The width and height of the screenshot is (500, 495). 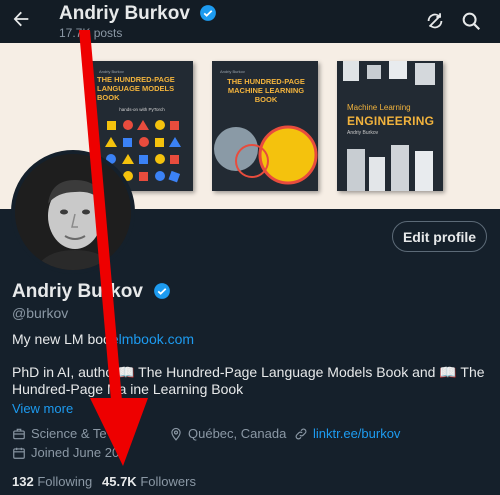 What do you see at coordinates (21, 19) in the screenshot?
I see `back-arrow-icon` at bounding box center [21, 19].